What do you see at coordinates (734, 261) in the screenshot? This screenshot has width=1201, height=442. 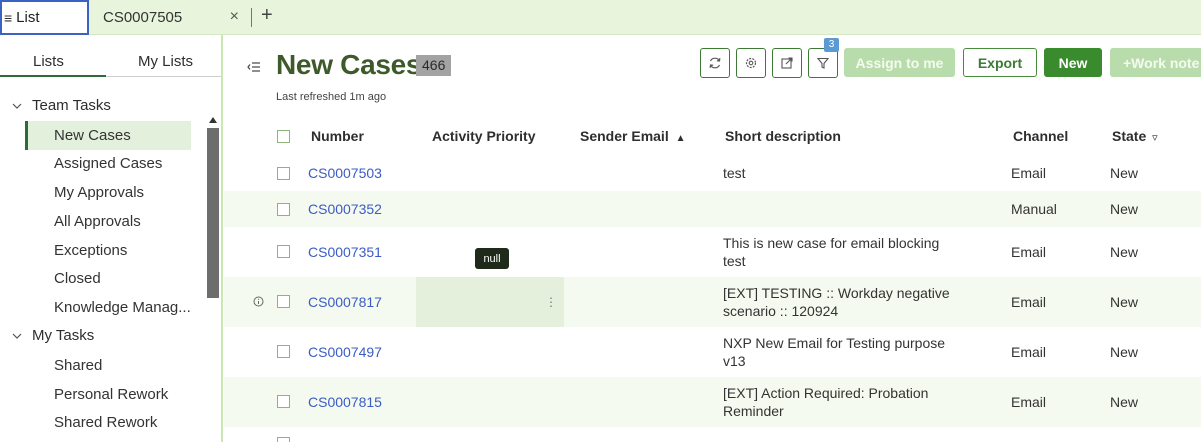 I see `short-description-line-2: test` at bounding box center [734, 261].